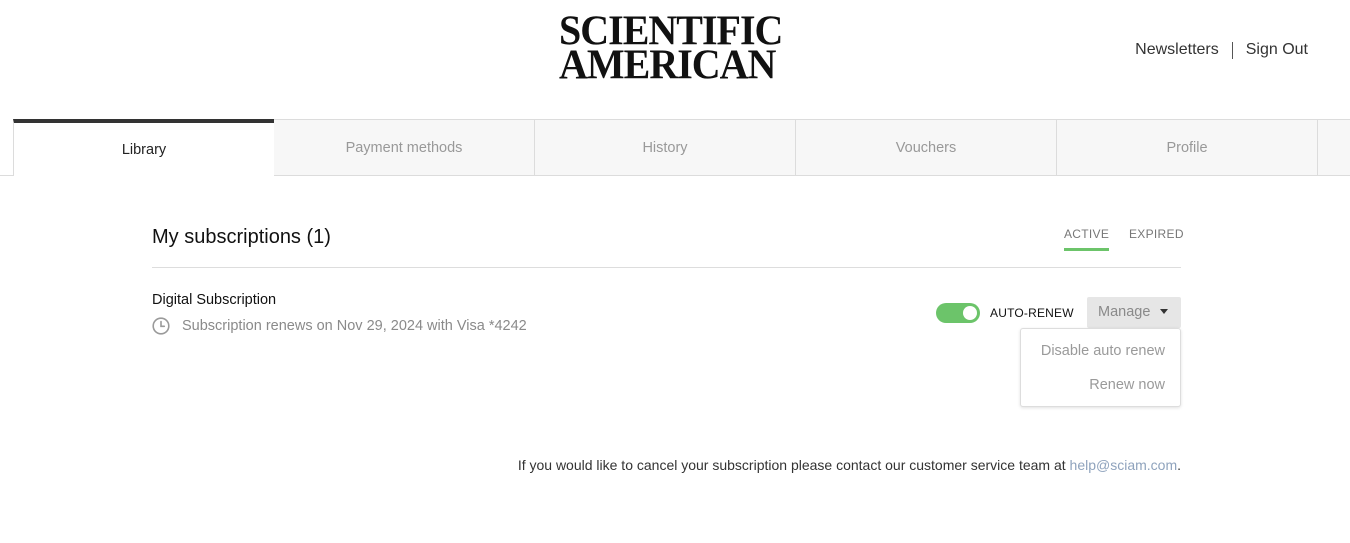 Image resolution: width=1350 pixels, height=543 pixels. I want to click on menu-item-disable-auto-renew: Disable auto renew, so click(1103, 351).